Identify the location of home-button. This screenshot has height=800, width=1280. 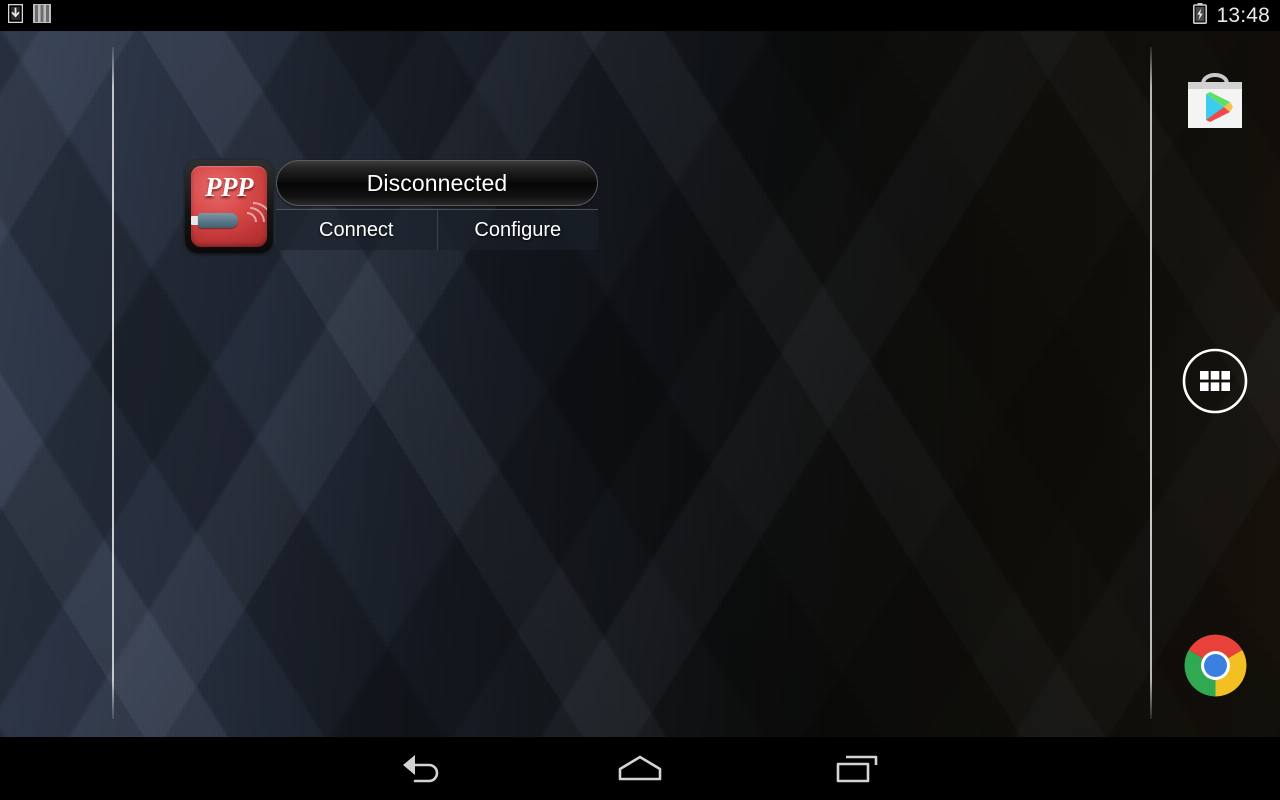
(640, 768).